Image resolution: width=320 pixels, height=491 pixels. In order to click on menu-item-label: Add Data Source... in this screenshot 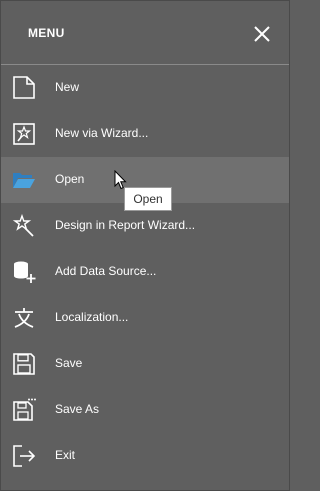, I will do `click(106, 271)`.